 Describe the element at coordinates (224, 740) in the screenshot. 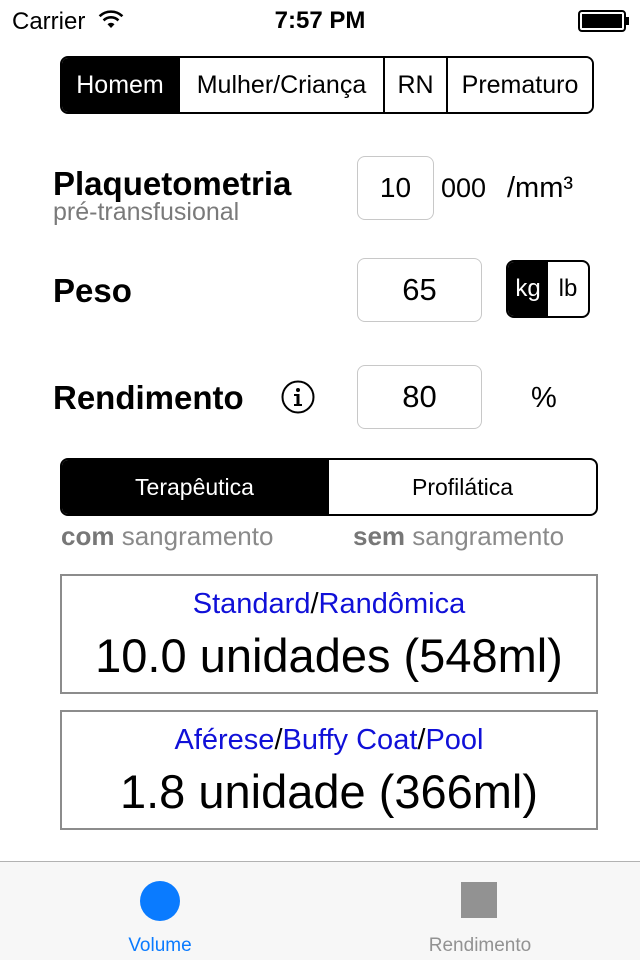

I see `type-link-aferese: Aférese` at that location.